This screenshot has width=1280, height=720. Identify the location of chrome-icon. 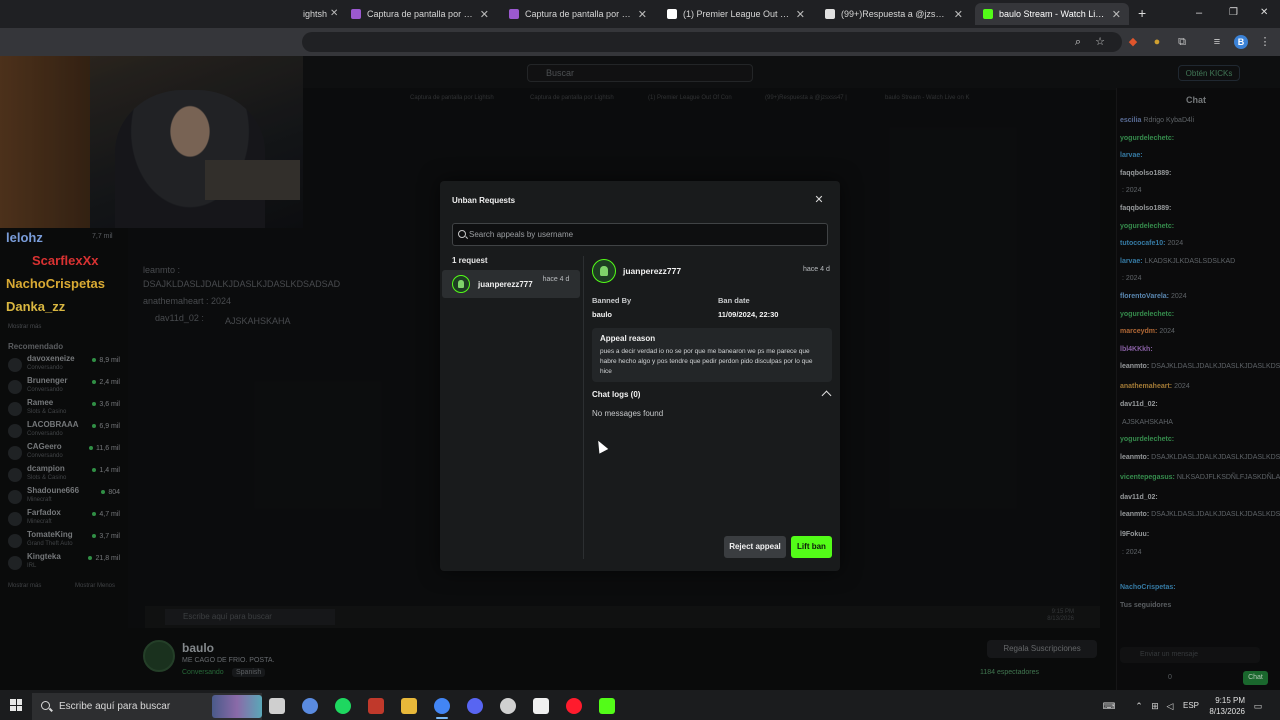
(442, 708).